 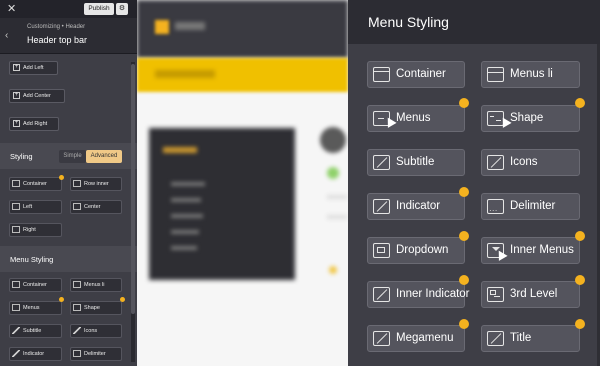 I want to click on menu-icons-label: Icons, so click(x=91, y=331).